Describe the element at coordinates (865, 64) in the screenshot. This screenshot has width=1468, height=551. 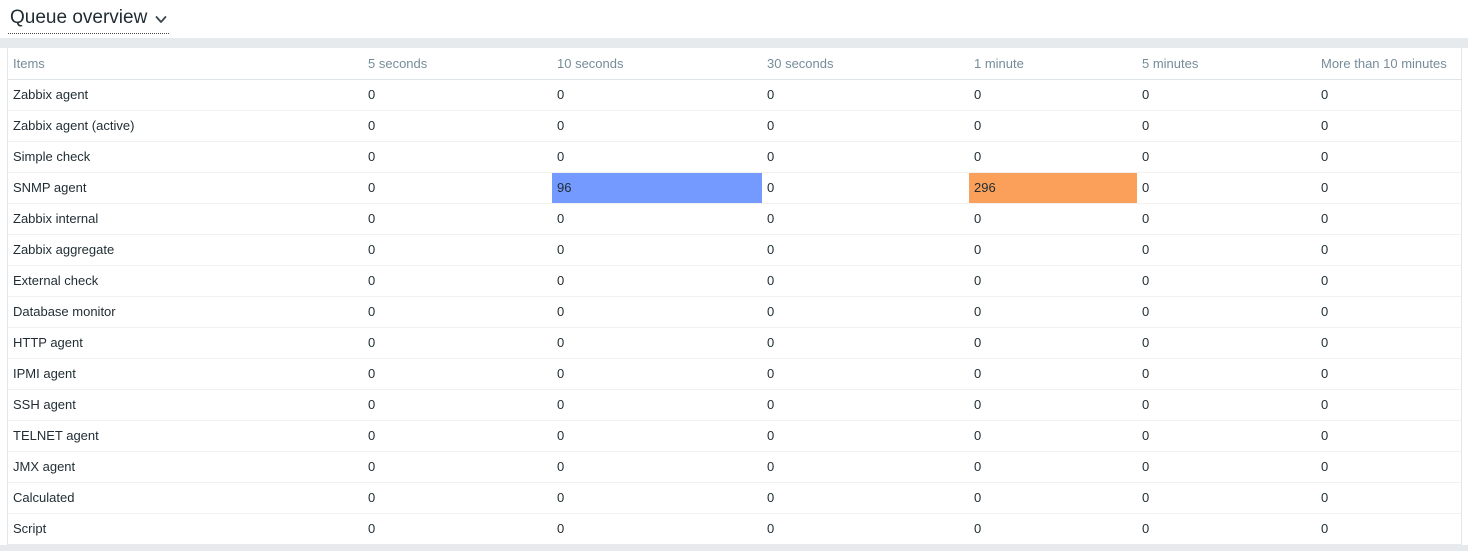
I see `column-header-30-seconds: 30 seconds` at that location.